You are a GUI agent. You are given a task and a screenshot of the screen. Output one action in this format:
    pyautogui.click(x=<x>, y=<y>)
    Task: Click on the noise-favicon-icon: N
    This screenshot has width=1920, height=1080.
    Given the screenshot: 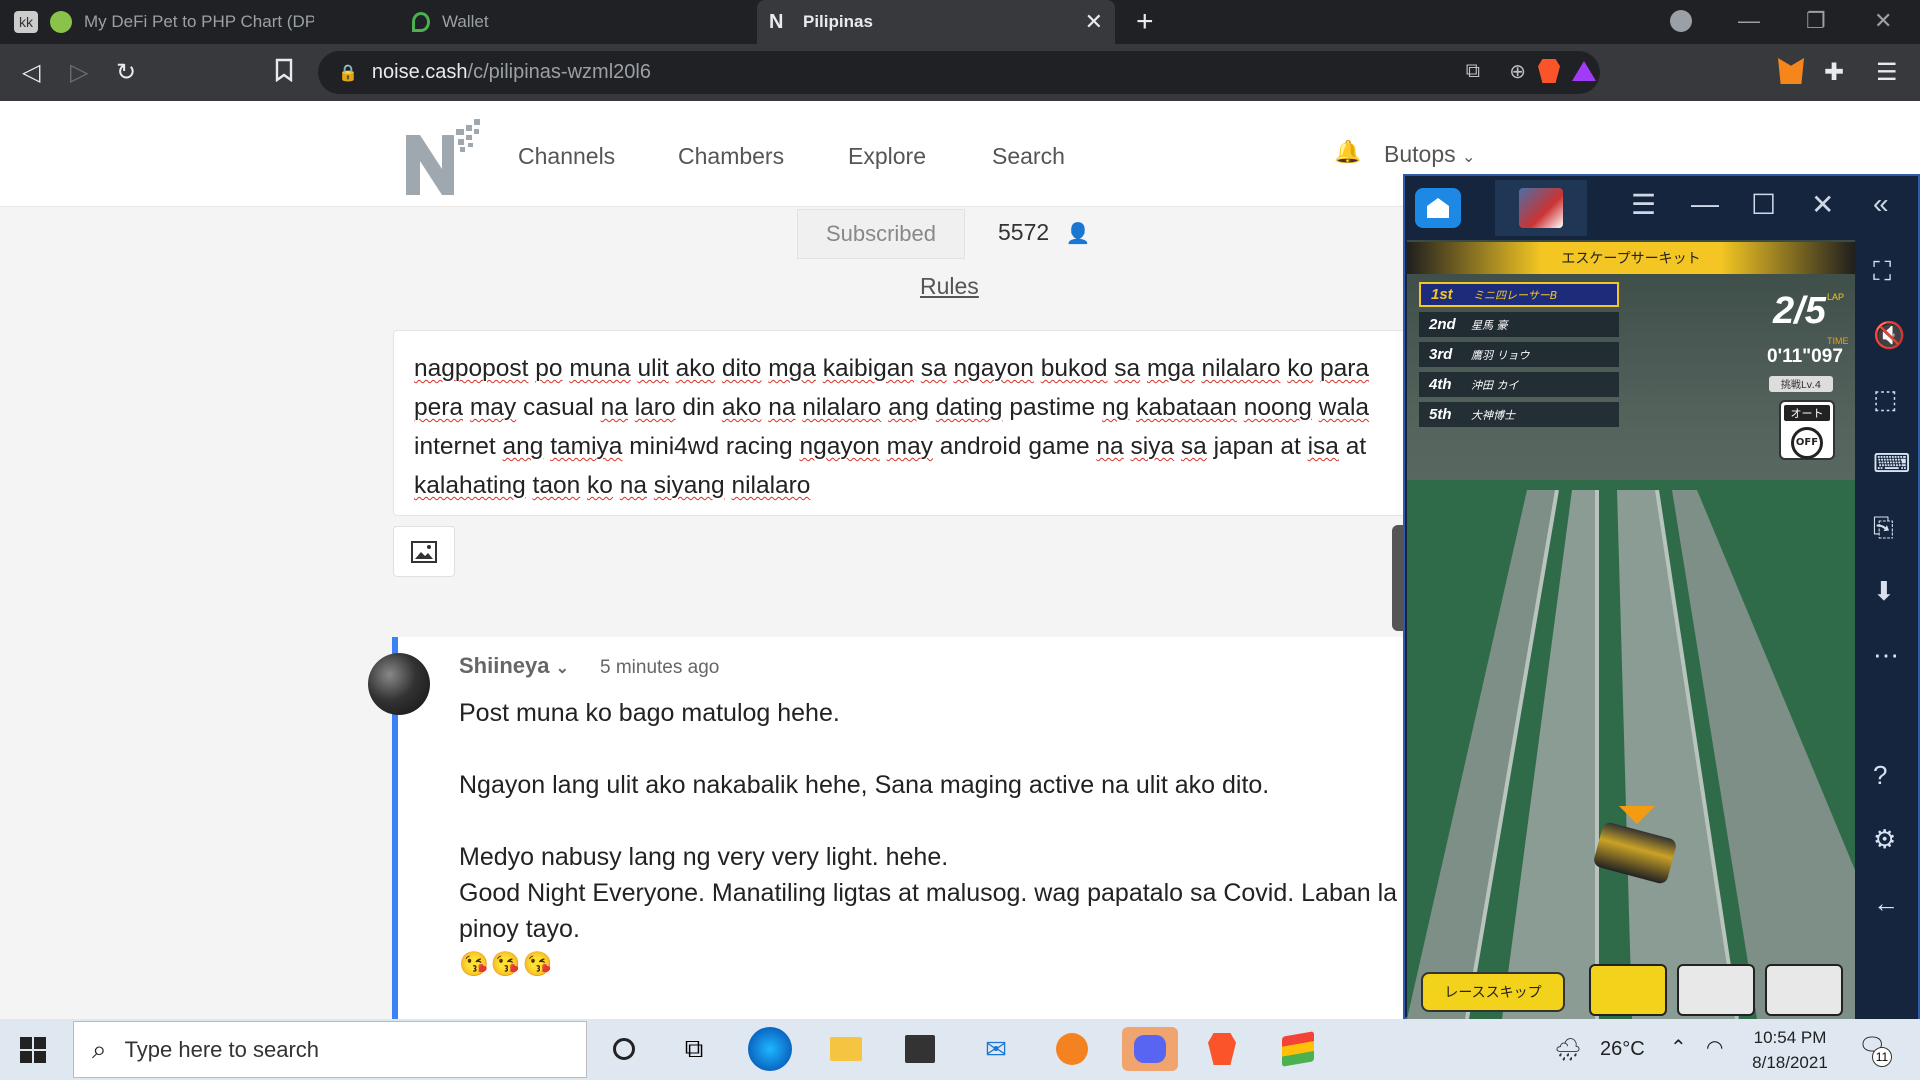 What is the action you would take?
    pyautogui.click(x=776, y=22)
    